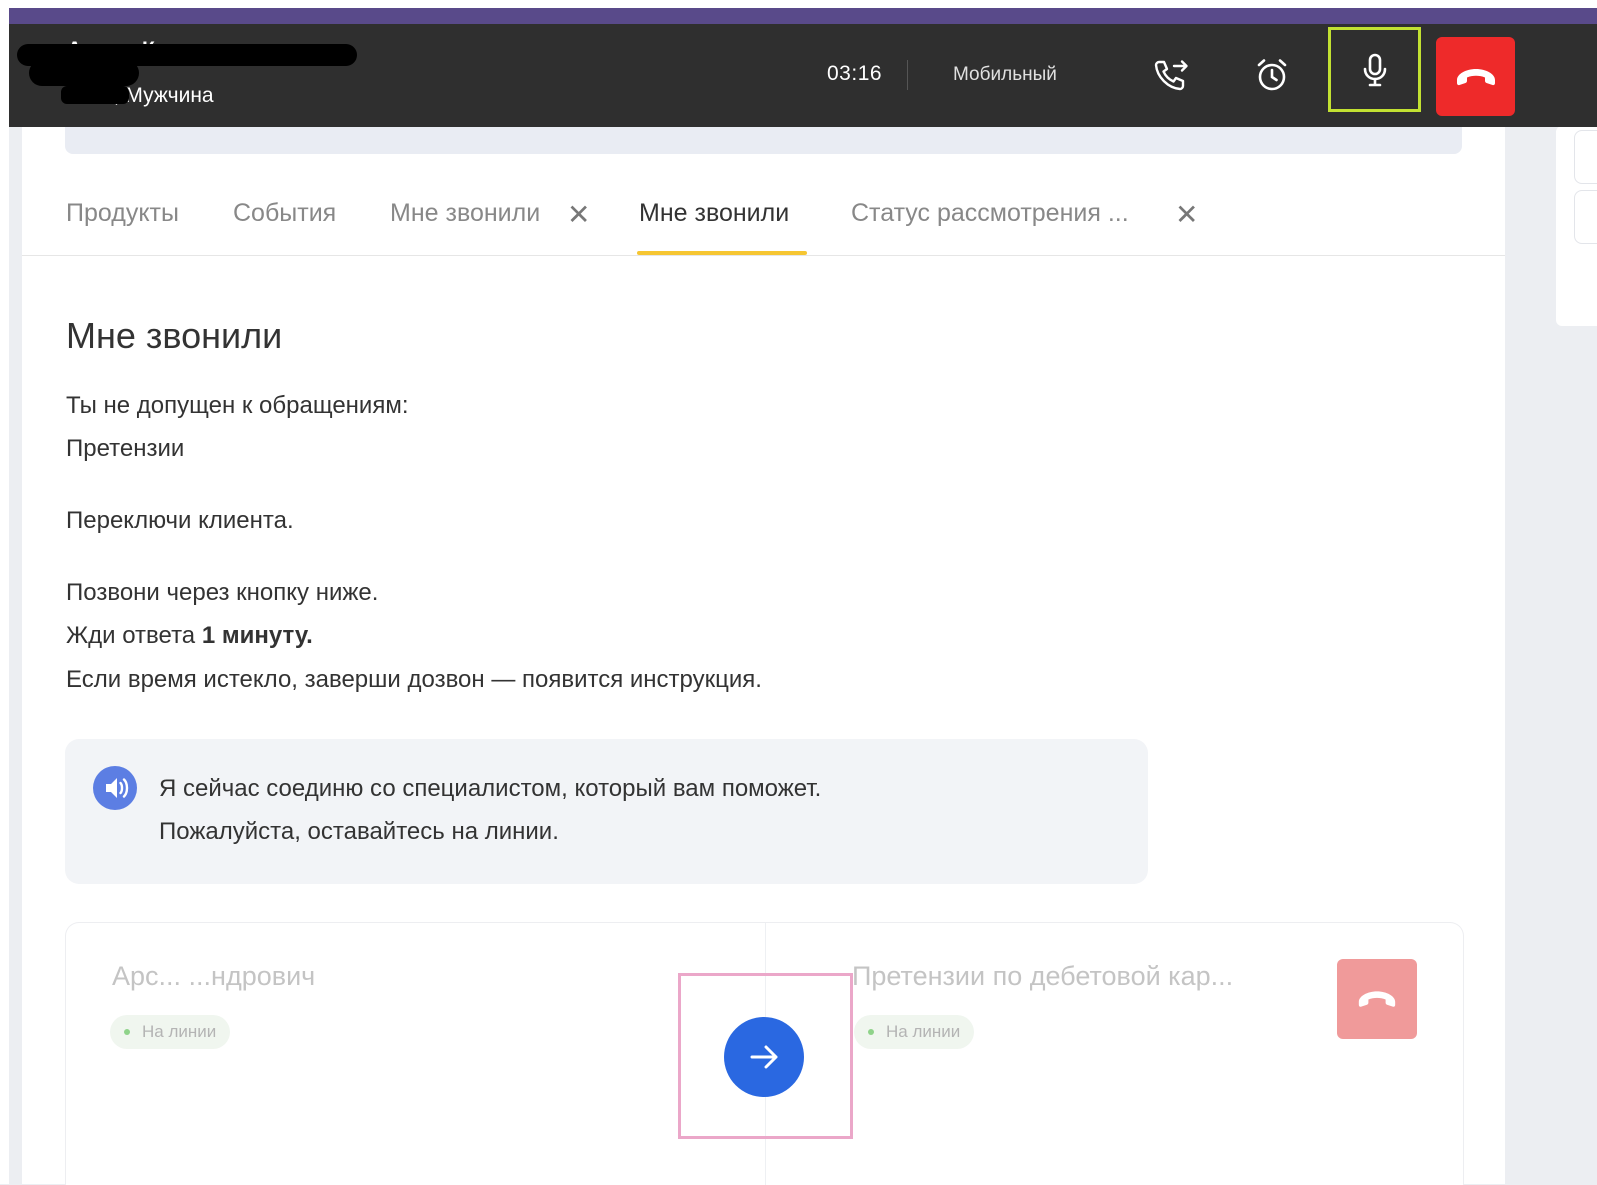  I want to click on close-tab-review-status-icon: ✕, so click(1186, 215).